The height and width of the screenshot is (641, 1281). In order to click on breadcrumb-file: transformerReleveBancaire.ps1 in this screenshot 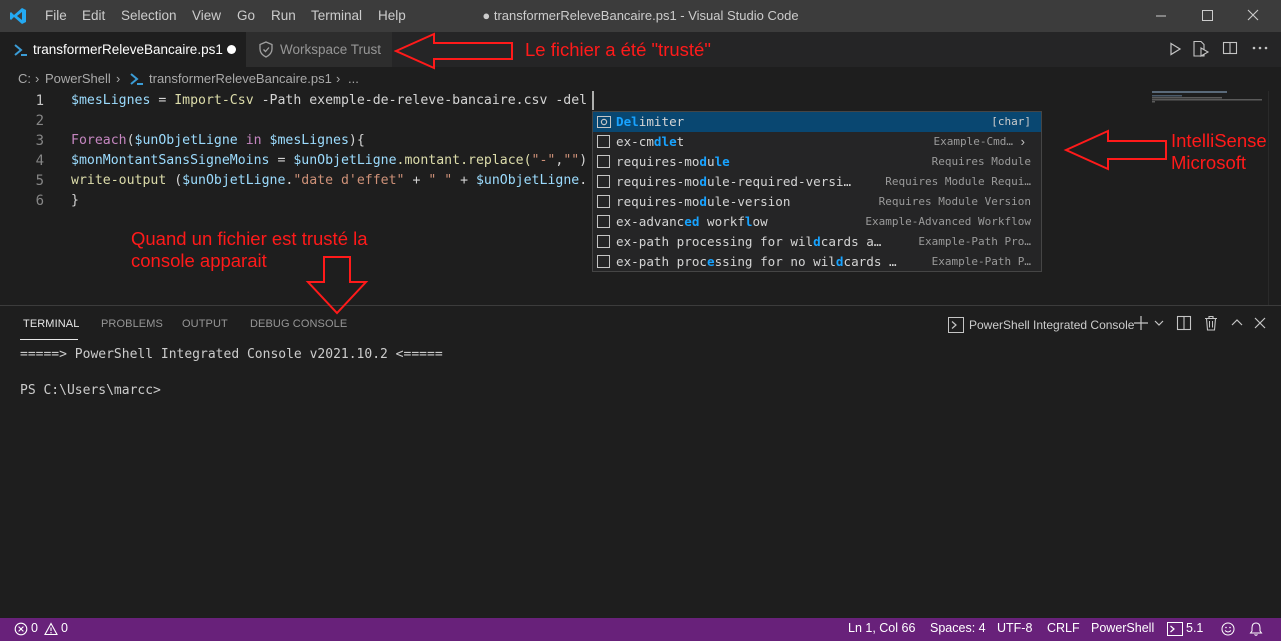, I will do `click(240, 79)`.